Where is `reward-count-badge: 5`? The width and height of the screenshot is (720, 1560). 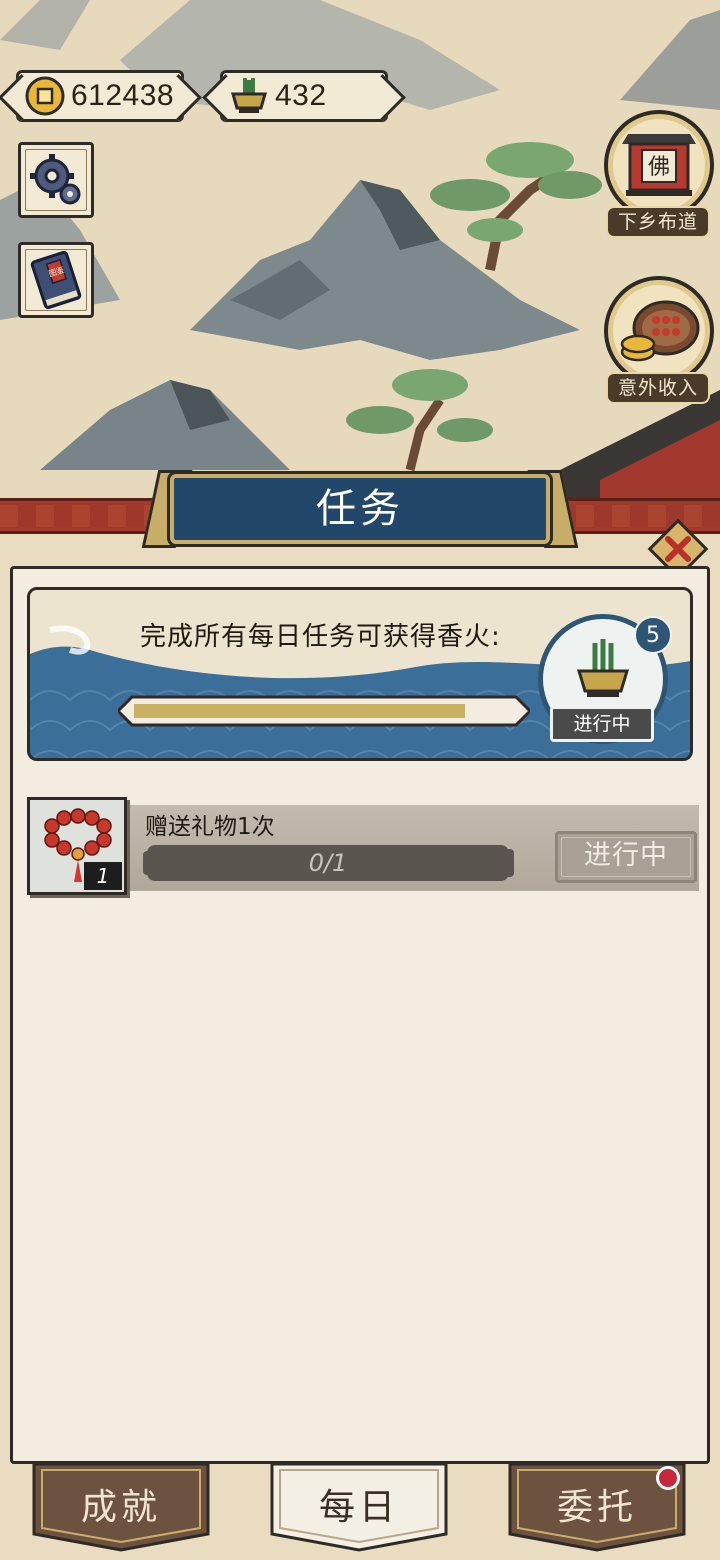
reward-count-badge: 5 is located at coordinates (653, 635).